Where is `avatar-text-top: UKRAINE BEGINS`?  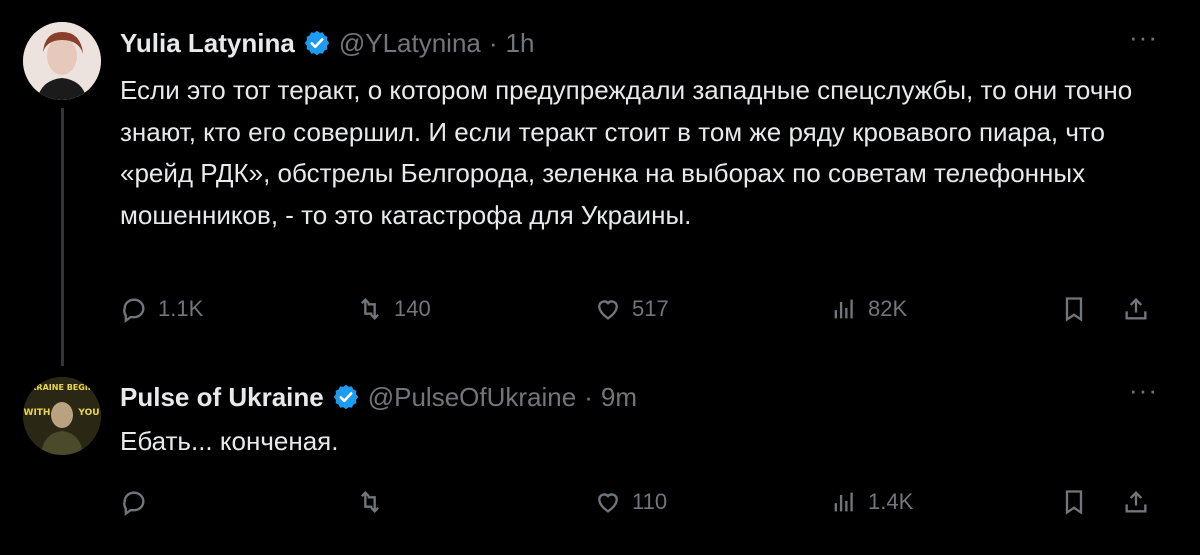
avatar-text-top: UKRAINE BEGINS is located at coordinates (62, 387).